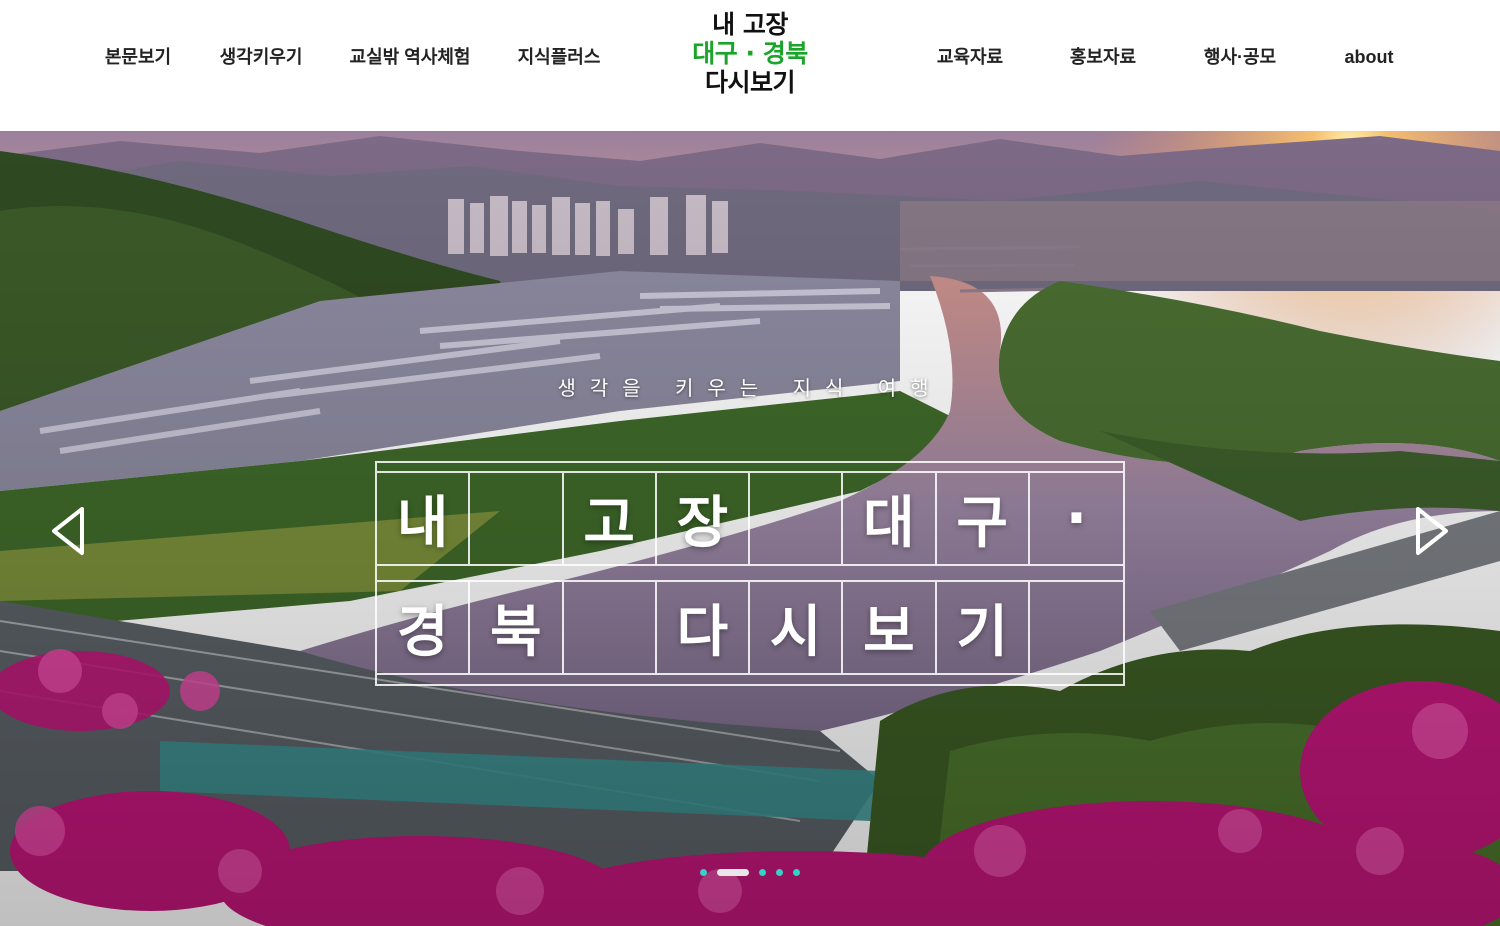  What do you see at coordinates (983, 518) in the screenshot?
I see `title-grid-cell: 구` at bounding box center [983, 518].